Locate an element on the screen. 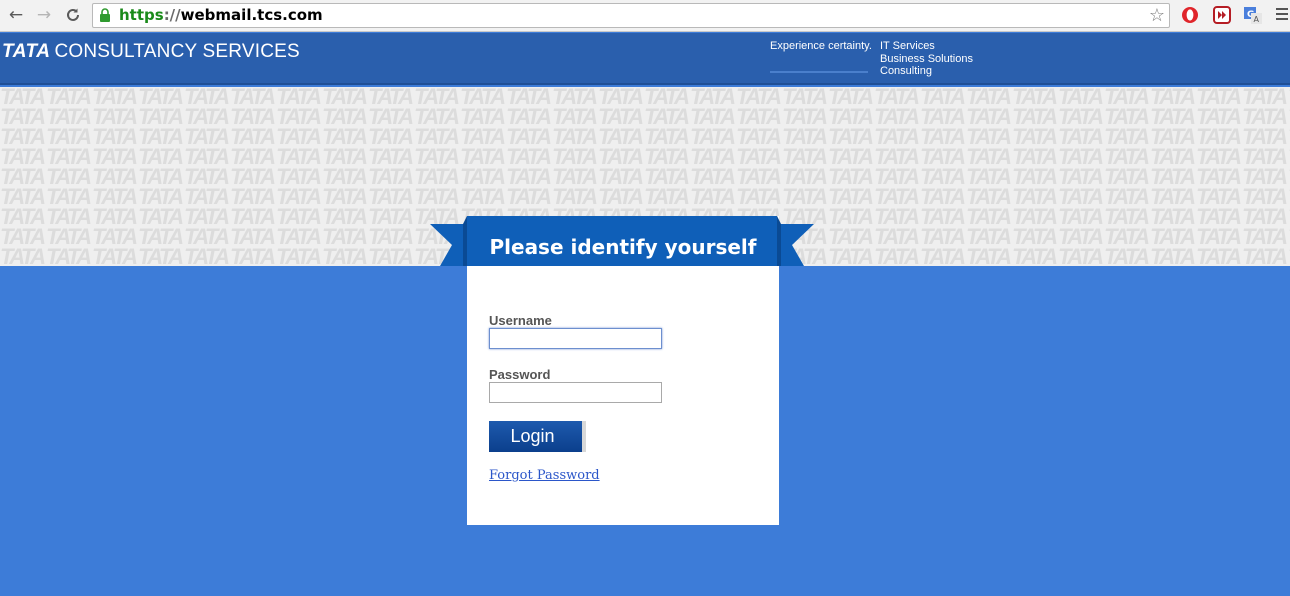  star-icon: ☆ is located at coordinates (1157, 15).